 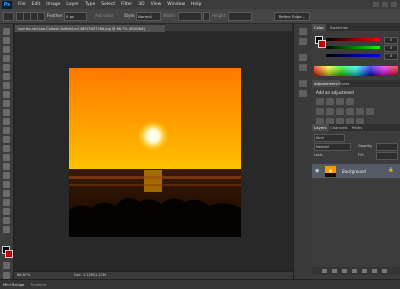 I want to click on layer-row-background: ◉ Background 🔒, so click(x=356, y=171).